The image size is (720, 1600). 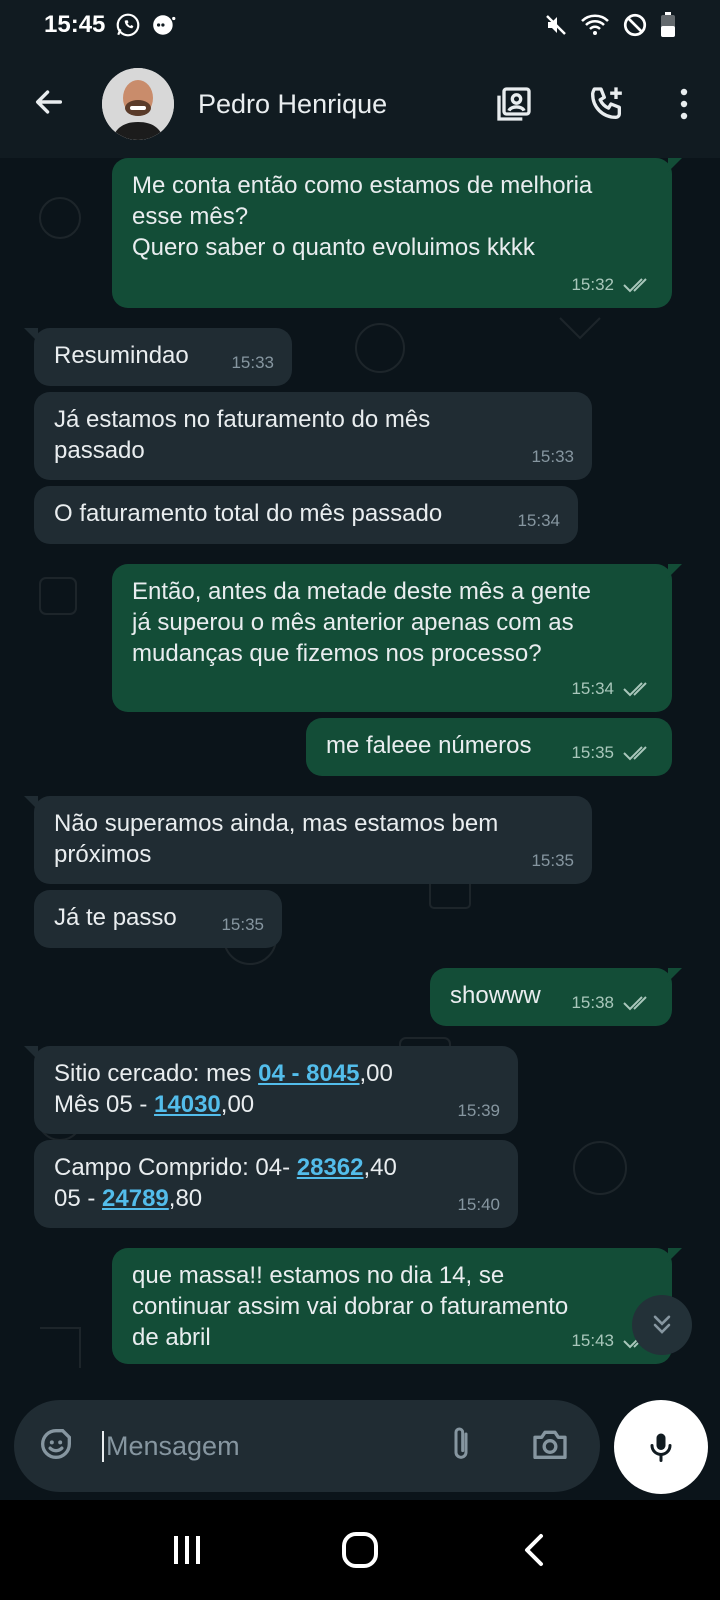 I want to click on back-button, so click(x=49, y=104).